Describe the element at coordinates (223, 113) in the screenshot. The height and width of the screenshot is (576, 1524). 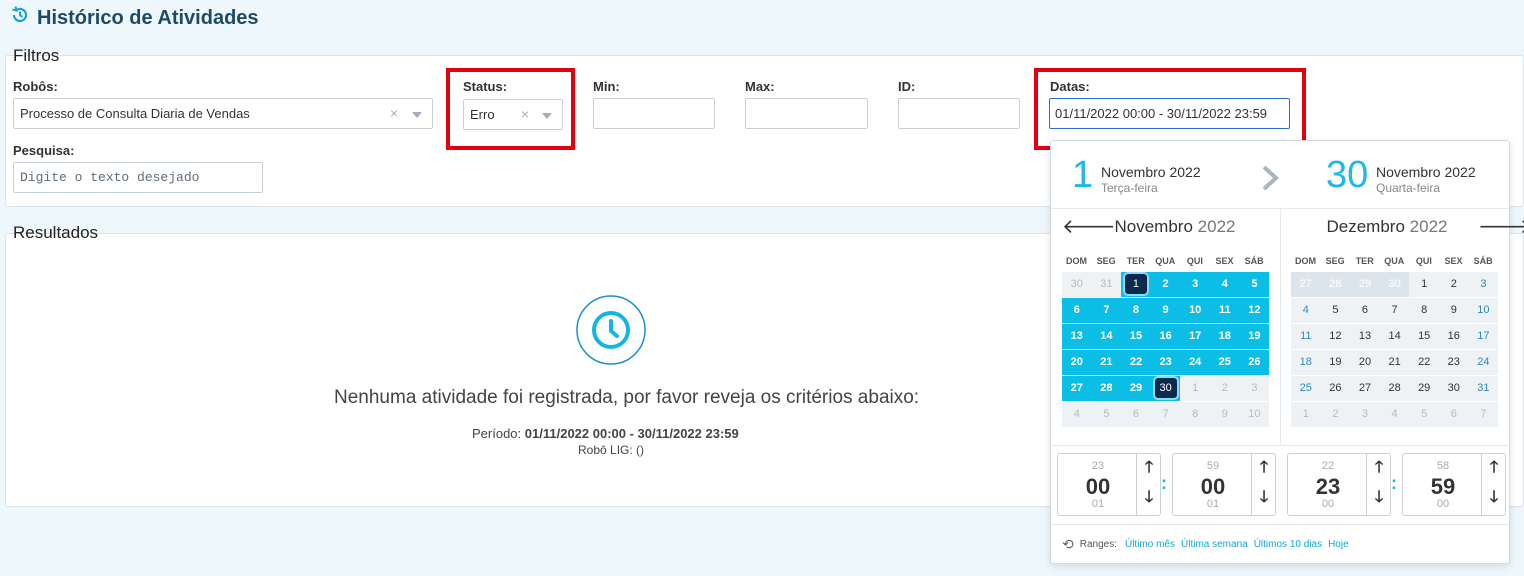
I see `robos-select: Processo de Consulta Diaria de Vendas ×` at that location.